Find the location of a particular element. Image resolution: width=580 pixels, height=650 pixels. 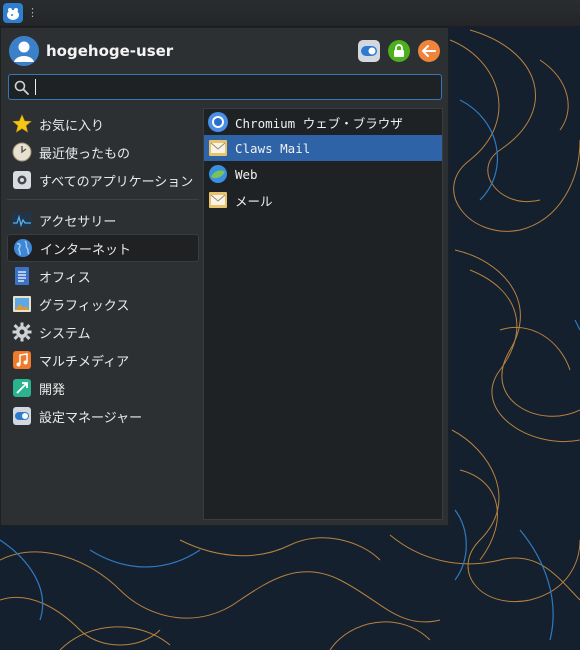

category-label: 設定マネージャー is located at coordinates (91, 418).